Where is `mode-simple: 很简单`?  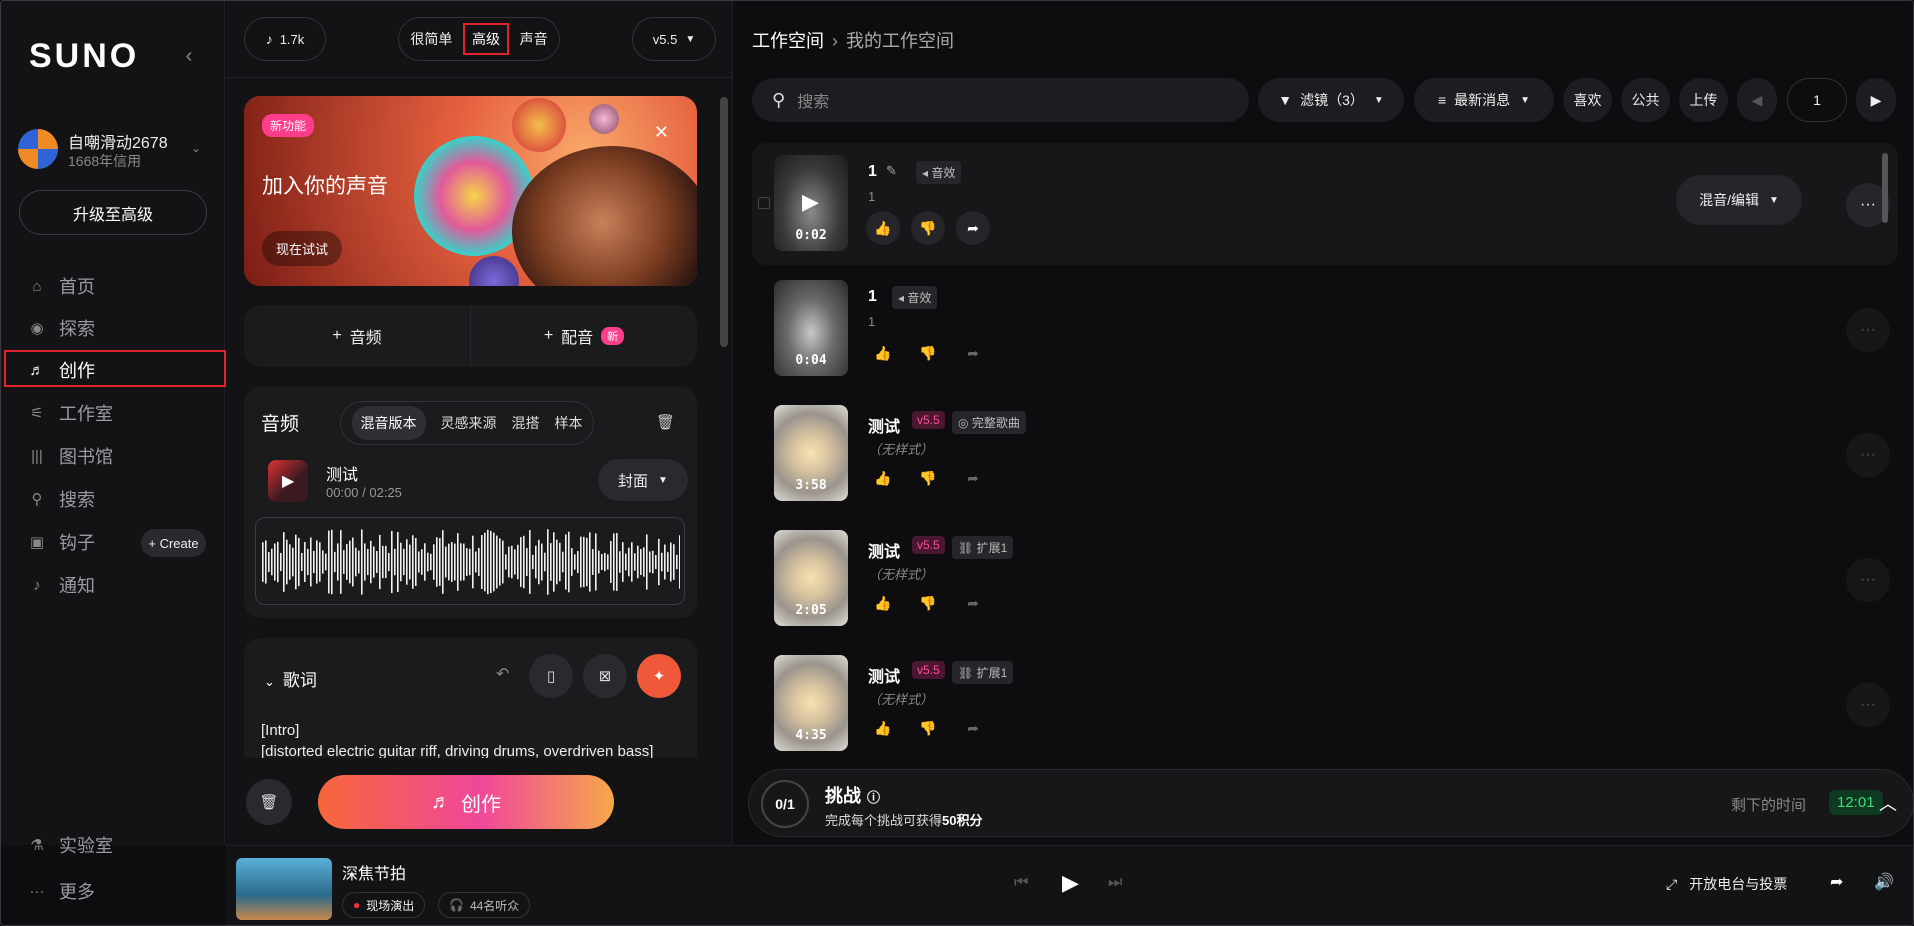 mode-simple: 很简单 is located at coordinates (431, 39).